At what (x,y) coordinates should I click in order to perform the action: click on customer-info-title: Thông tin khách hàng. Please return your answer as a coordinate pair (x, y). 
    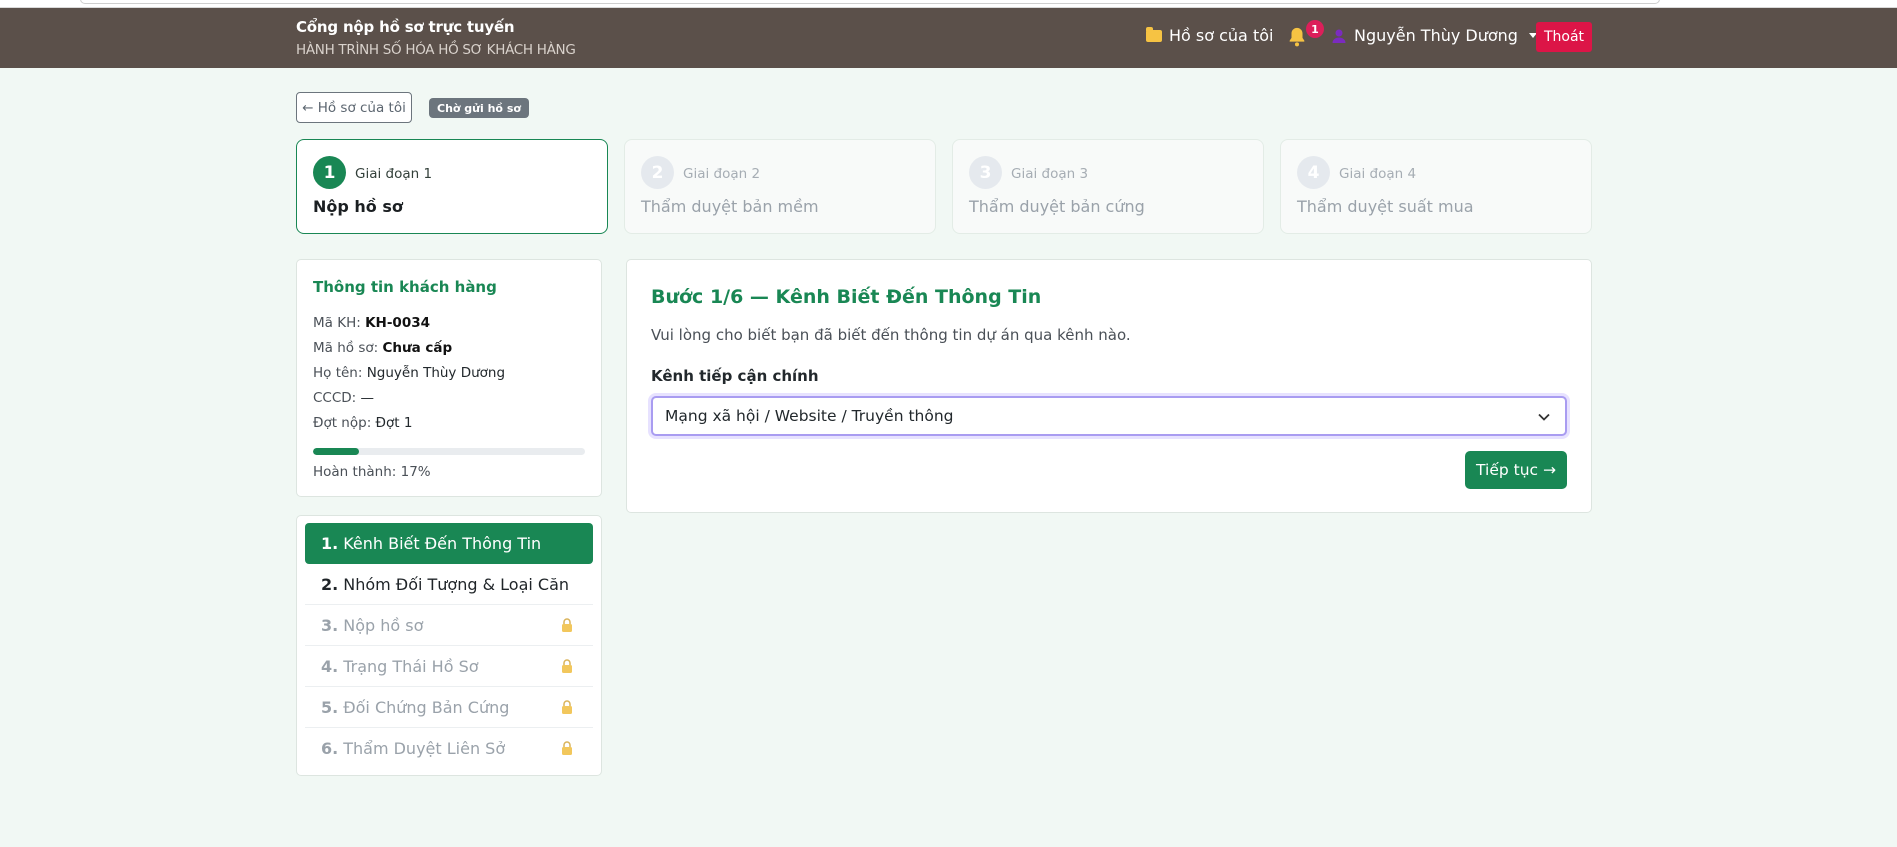
    Looking at the image, I should click on (405, 287).